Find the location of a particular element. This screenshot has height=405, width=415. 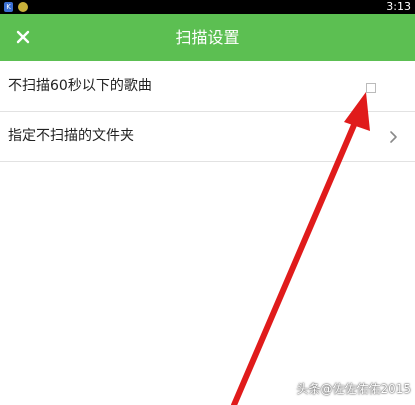

close-button is located at coordinates (23, 37).